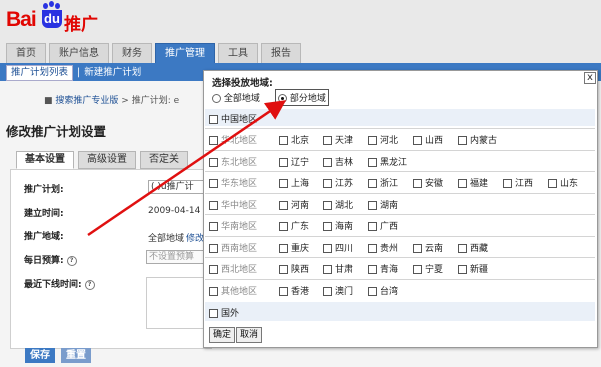 The width and height of the screenshot is (601, 367). What do you see at coordinates (107, 160) in the screenshot?
I see `tab-advanced-settings: 高级设置` at bounding box center [107, 160].